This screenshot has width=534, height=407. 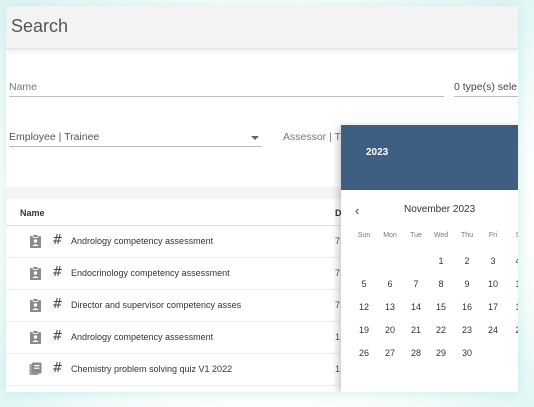 What do you see at coordinates (40, 26) in the screenshot?
I see `page-title: Search` at bounding box center [40, 26].